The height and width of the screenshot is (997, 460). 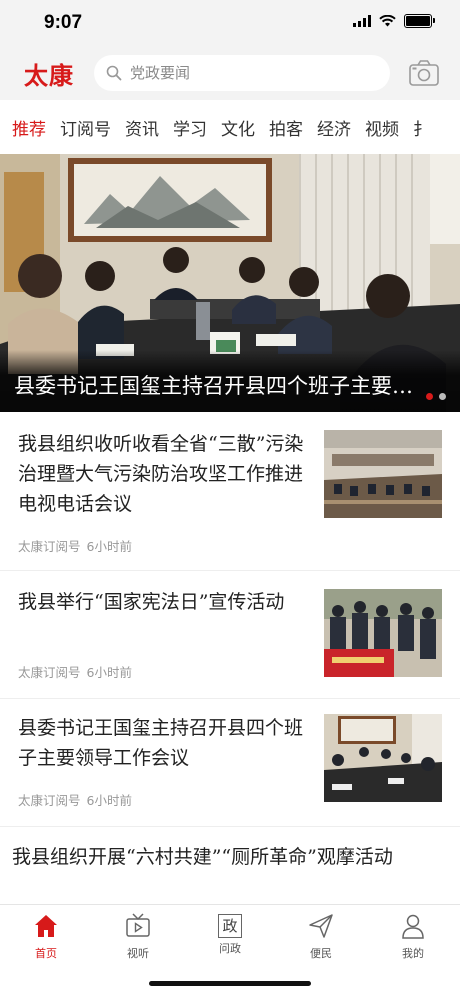 What do you see at coordinates (238, 127) in the screenshot?
I see `tab-culture: 文化` at bounding box center [238, 127].